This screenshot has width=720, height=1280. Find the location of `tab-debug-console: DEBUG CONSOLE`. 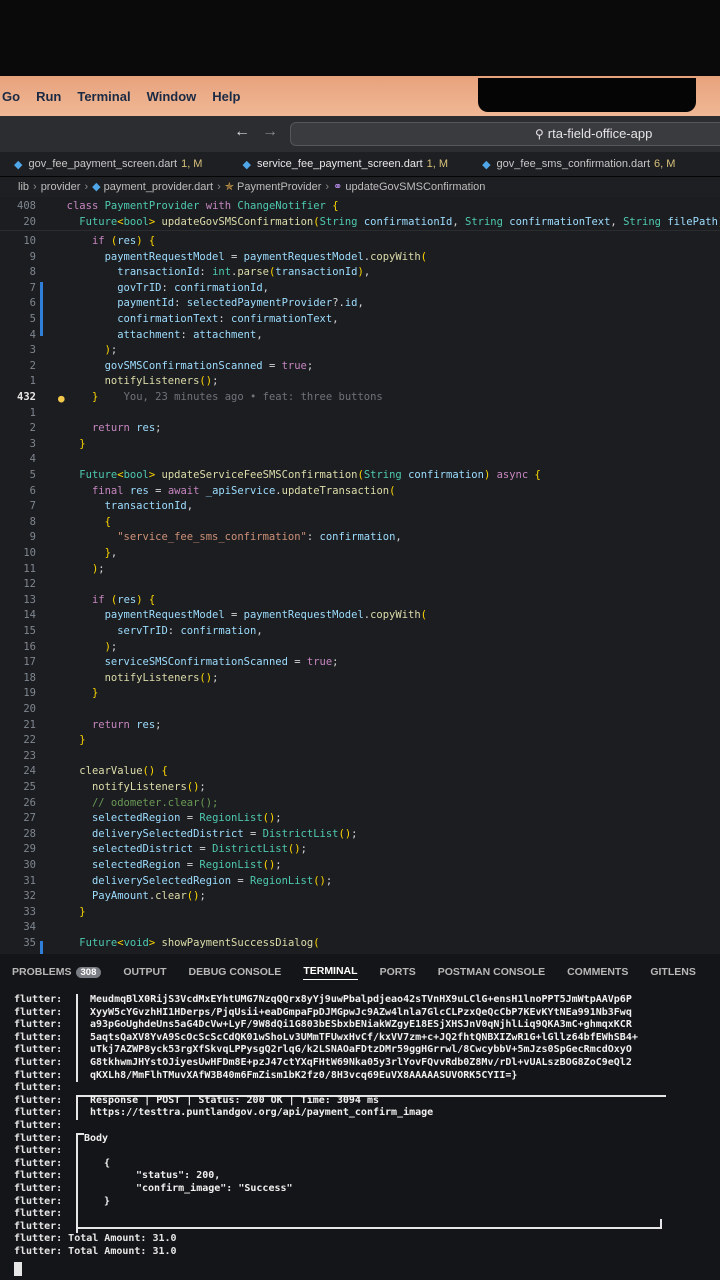

tab-debug-console: DEBUG CONSOLE is located at coordinates (235, 972).